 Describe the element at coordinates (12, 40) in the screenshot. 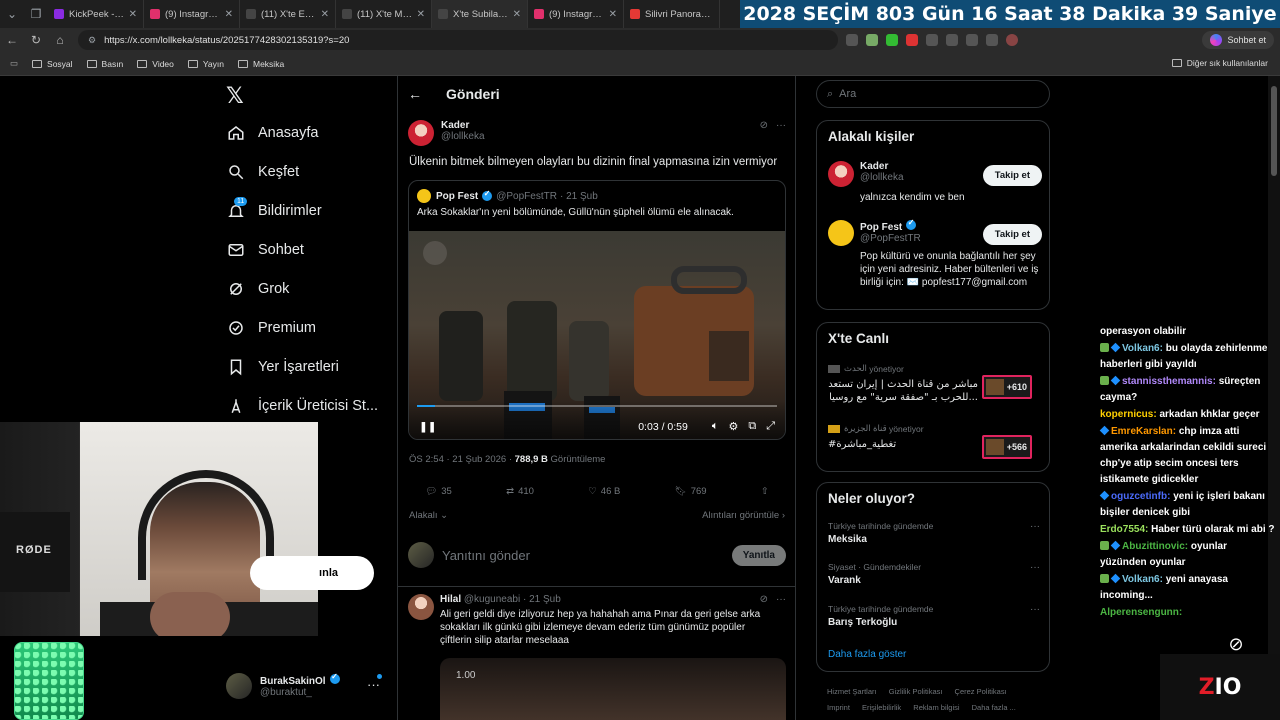

I see `back-icon: ←` at that location.